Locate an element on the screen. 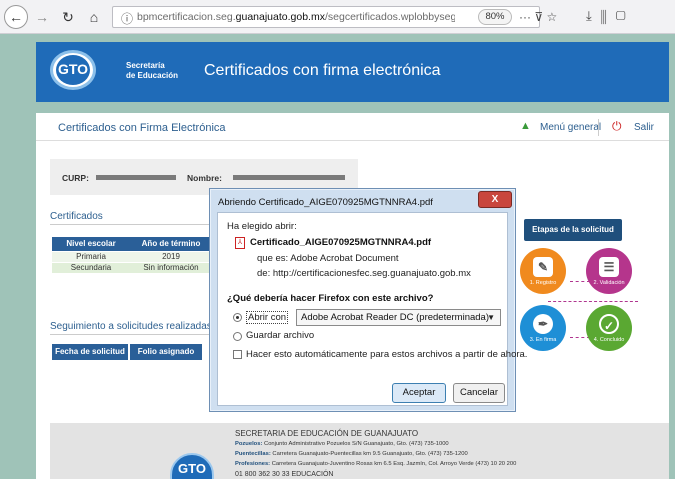 The height and width of the screenshot is (479, 675). info-icon: ⓘ is located at coordinates (127, 18).